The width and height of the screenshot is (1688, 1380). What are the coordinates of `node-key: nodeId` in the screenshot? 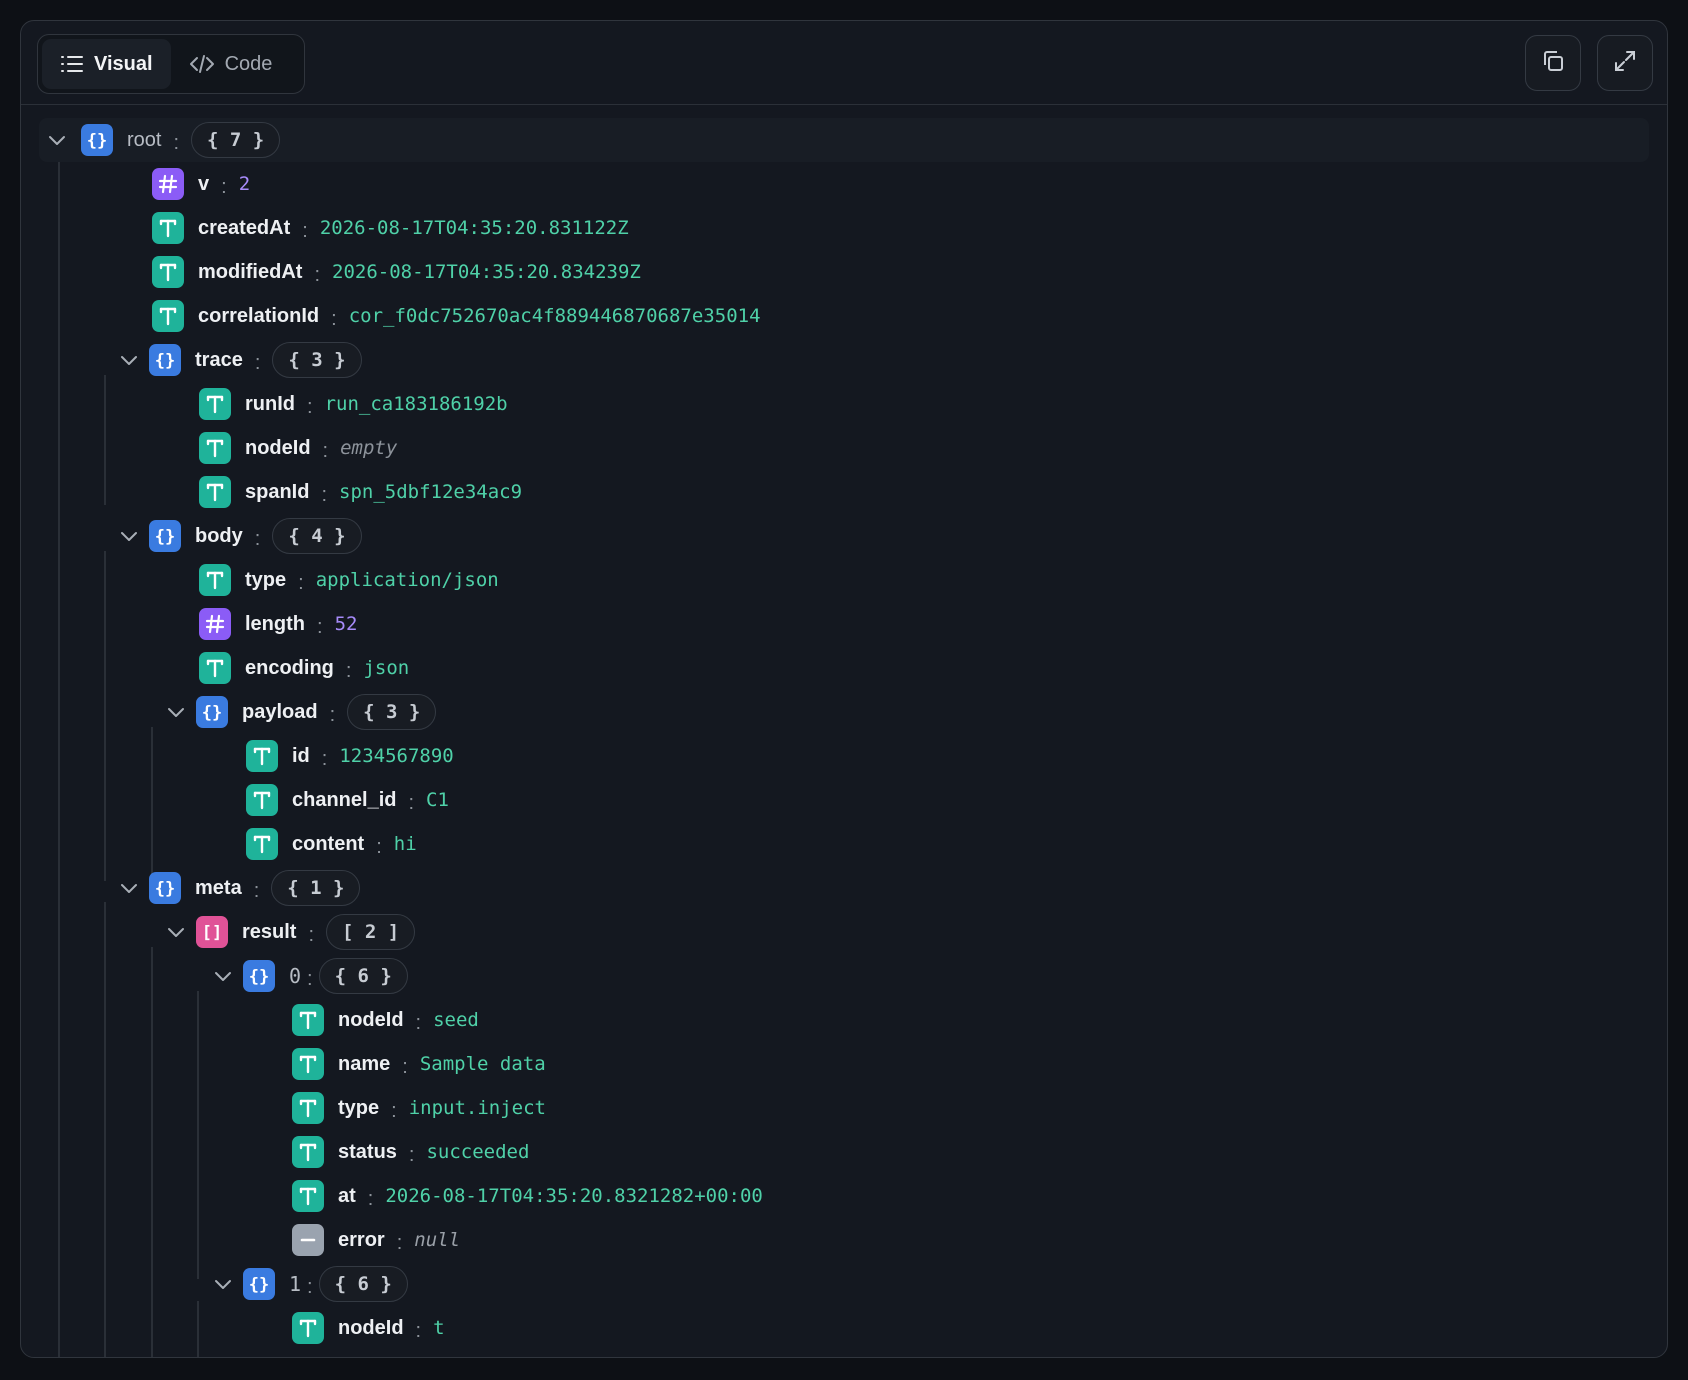 It's located at (371, 1327).